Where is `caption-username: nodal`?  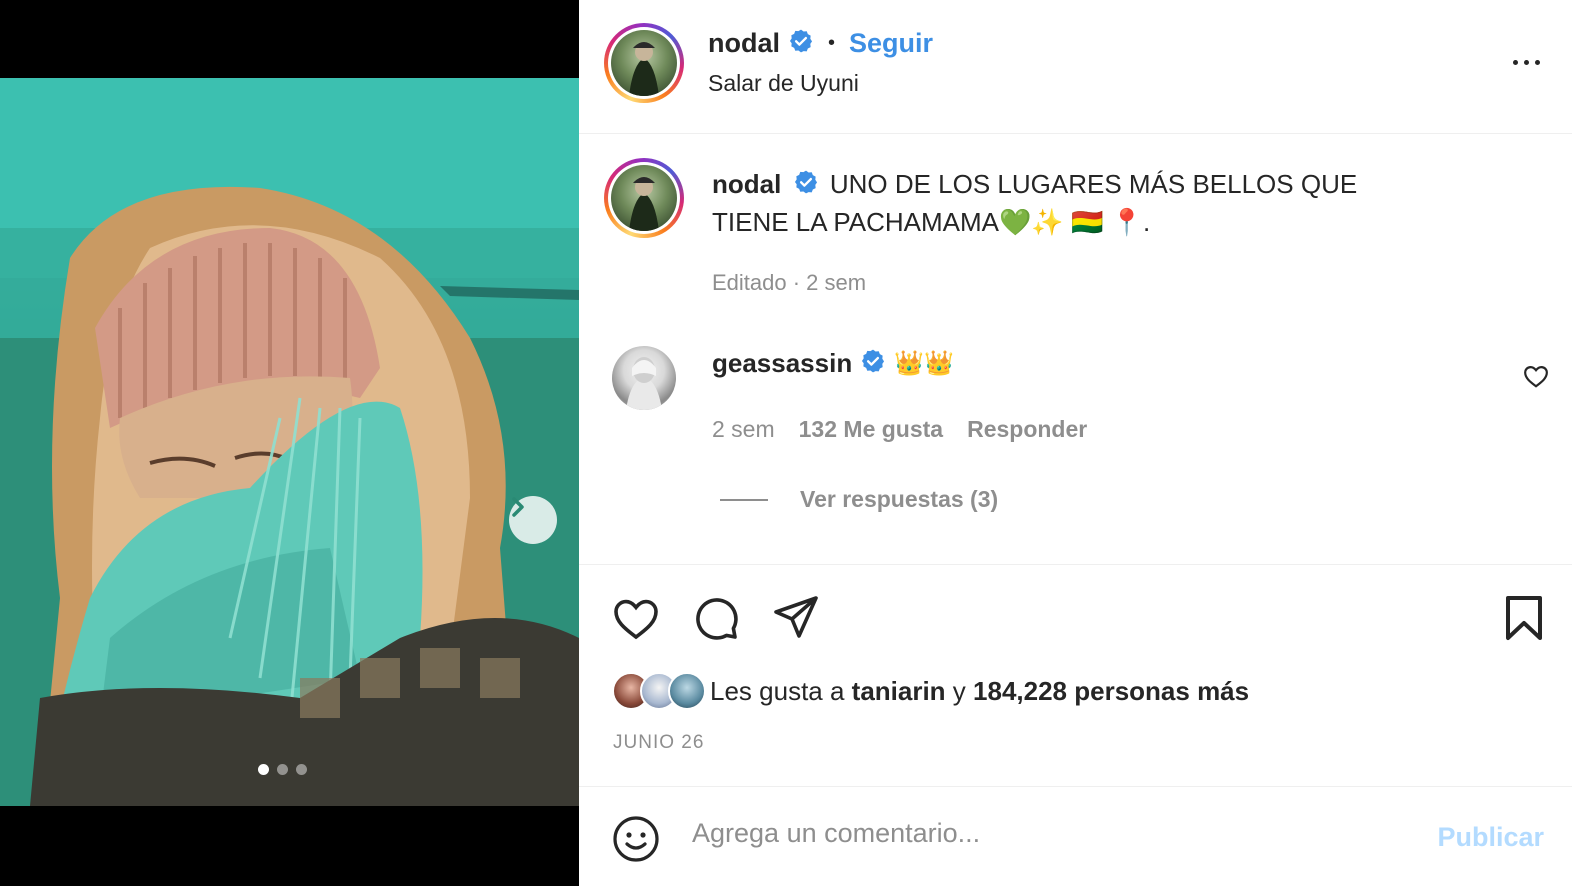
caption-username: nodal is located at coordinates (746, 184).